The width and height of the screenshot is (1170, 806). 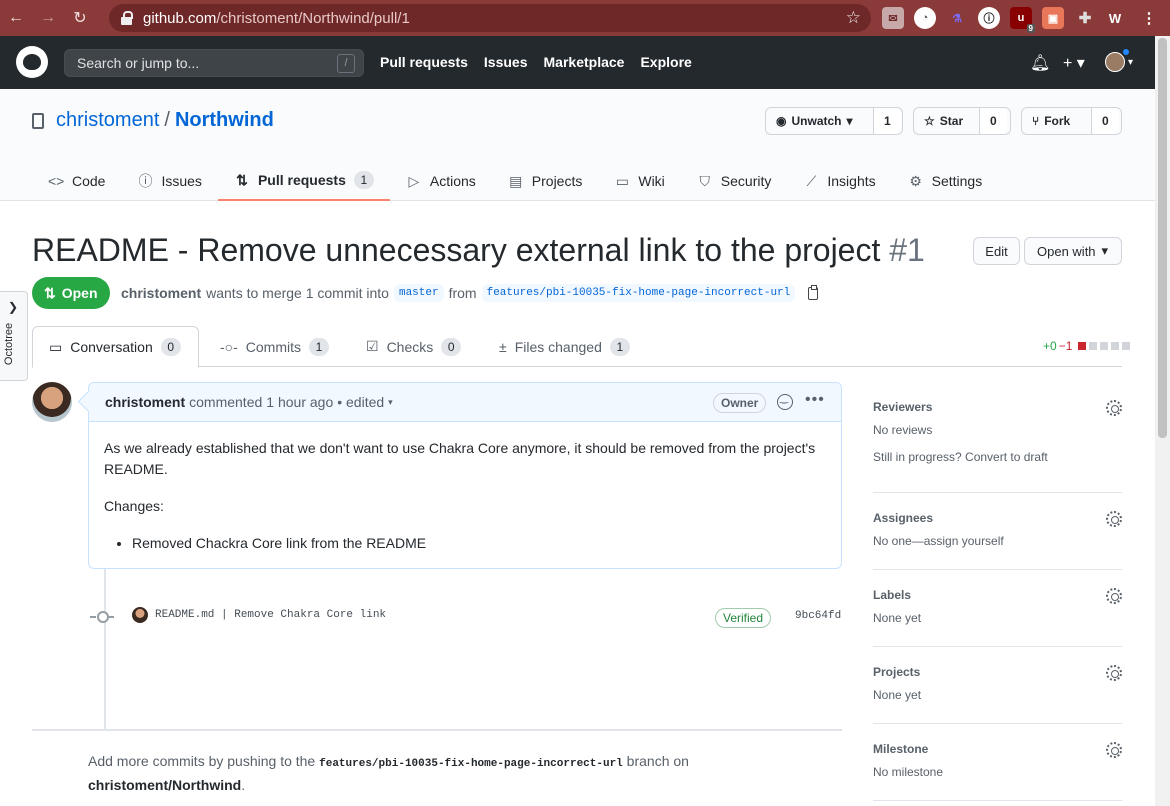 I want to click on avatar, so click(x=52, y=402).